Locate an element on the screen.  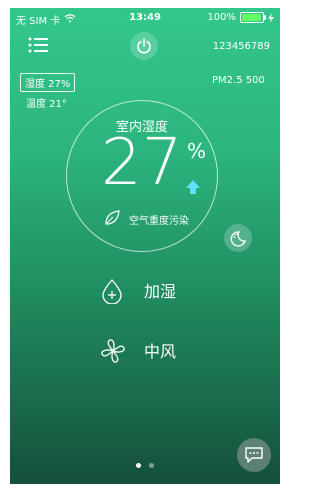
chat-bubble-icon is located at coordinates (254, 455).